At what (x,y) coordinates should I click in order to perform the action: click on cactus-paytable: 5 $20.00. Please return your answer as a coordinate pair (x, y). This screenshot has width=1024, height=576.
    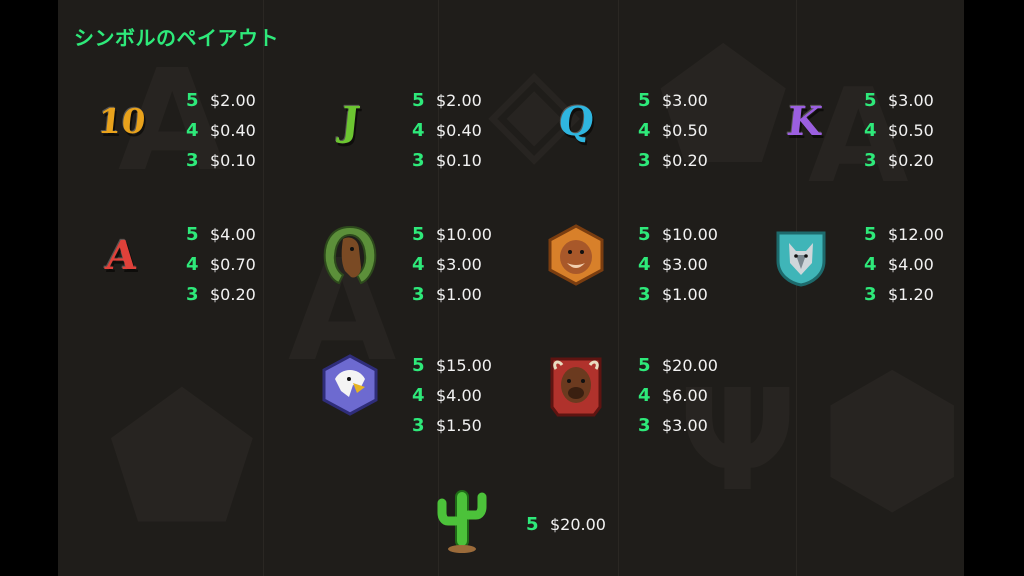
    Looking at the image, I should click on (566, 524).